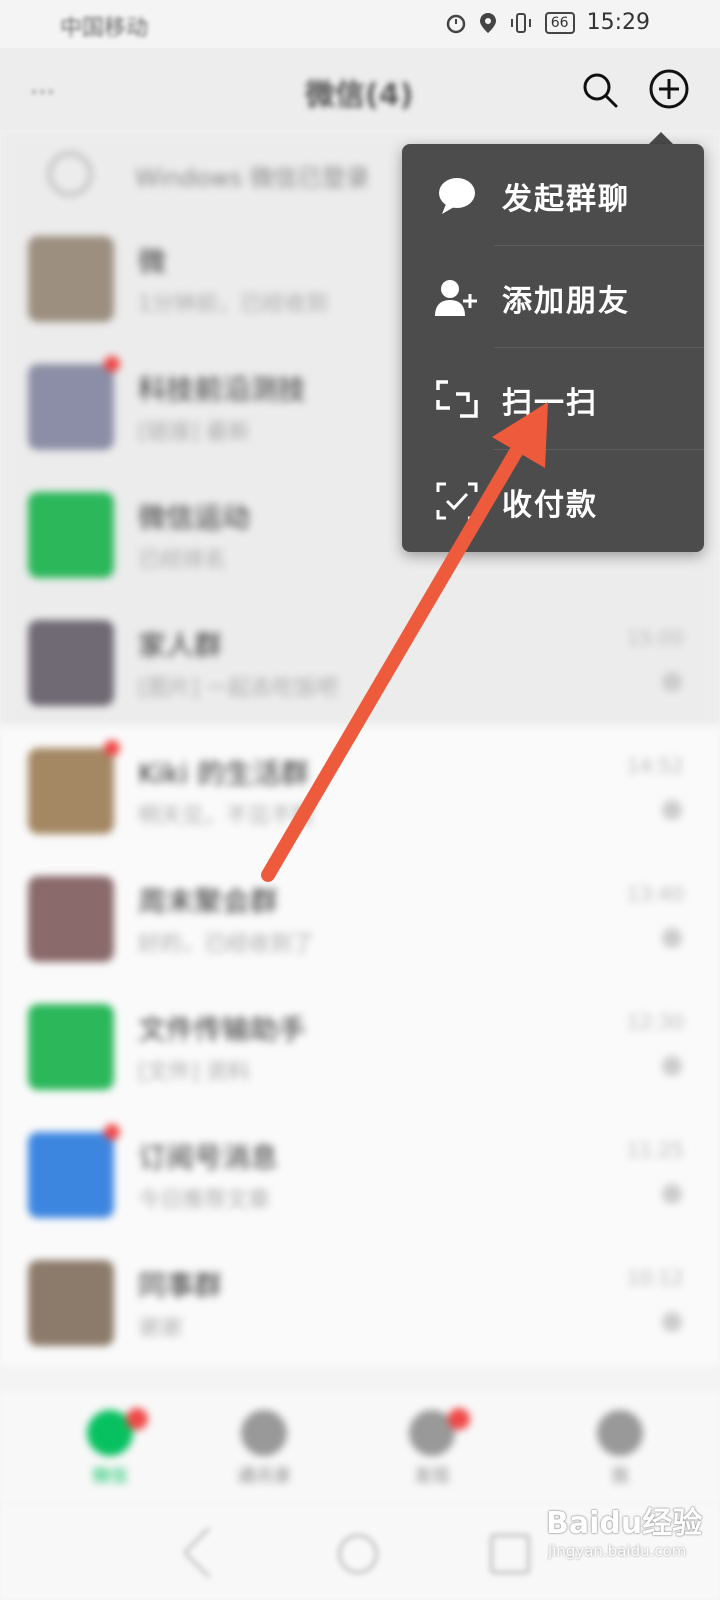 The image size is (720, 1600). Describe the element at coordinates (655, 638) in the screenshot. I see `chat-time: 15:00` at that location.